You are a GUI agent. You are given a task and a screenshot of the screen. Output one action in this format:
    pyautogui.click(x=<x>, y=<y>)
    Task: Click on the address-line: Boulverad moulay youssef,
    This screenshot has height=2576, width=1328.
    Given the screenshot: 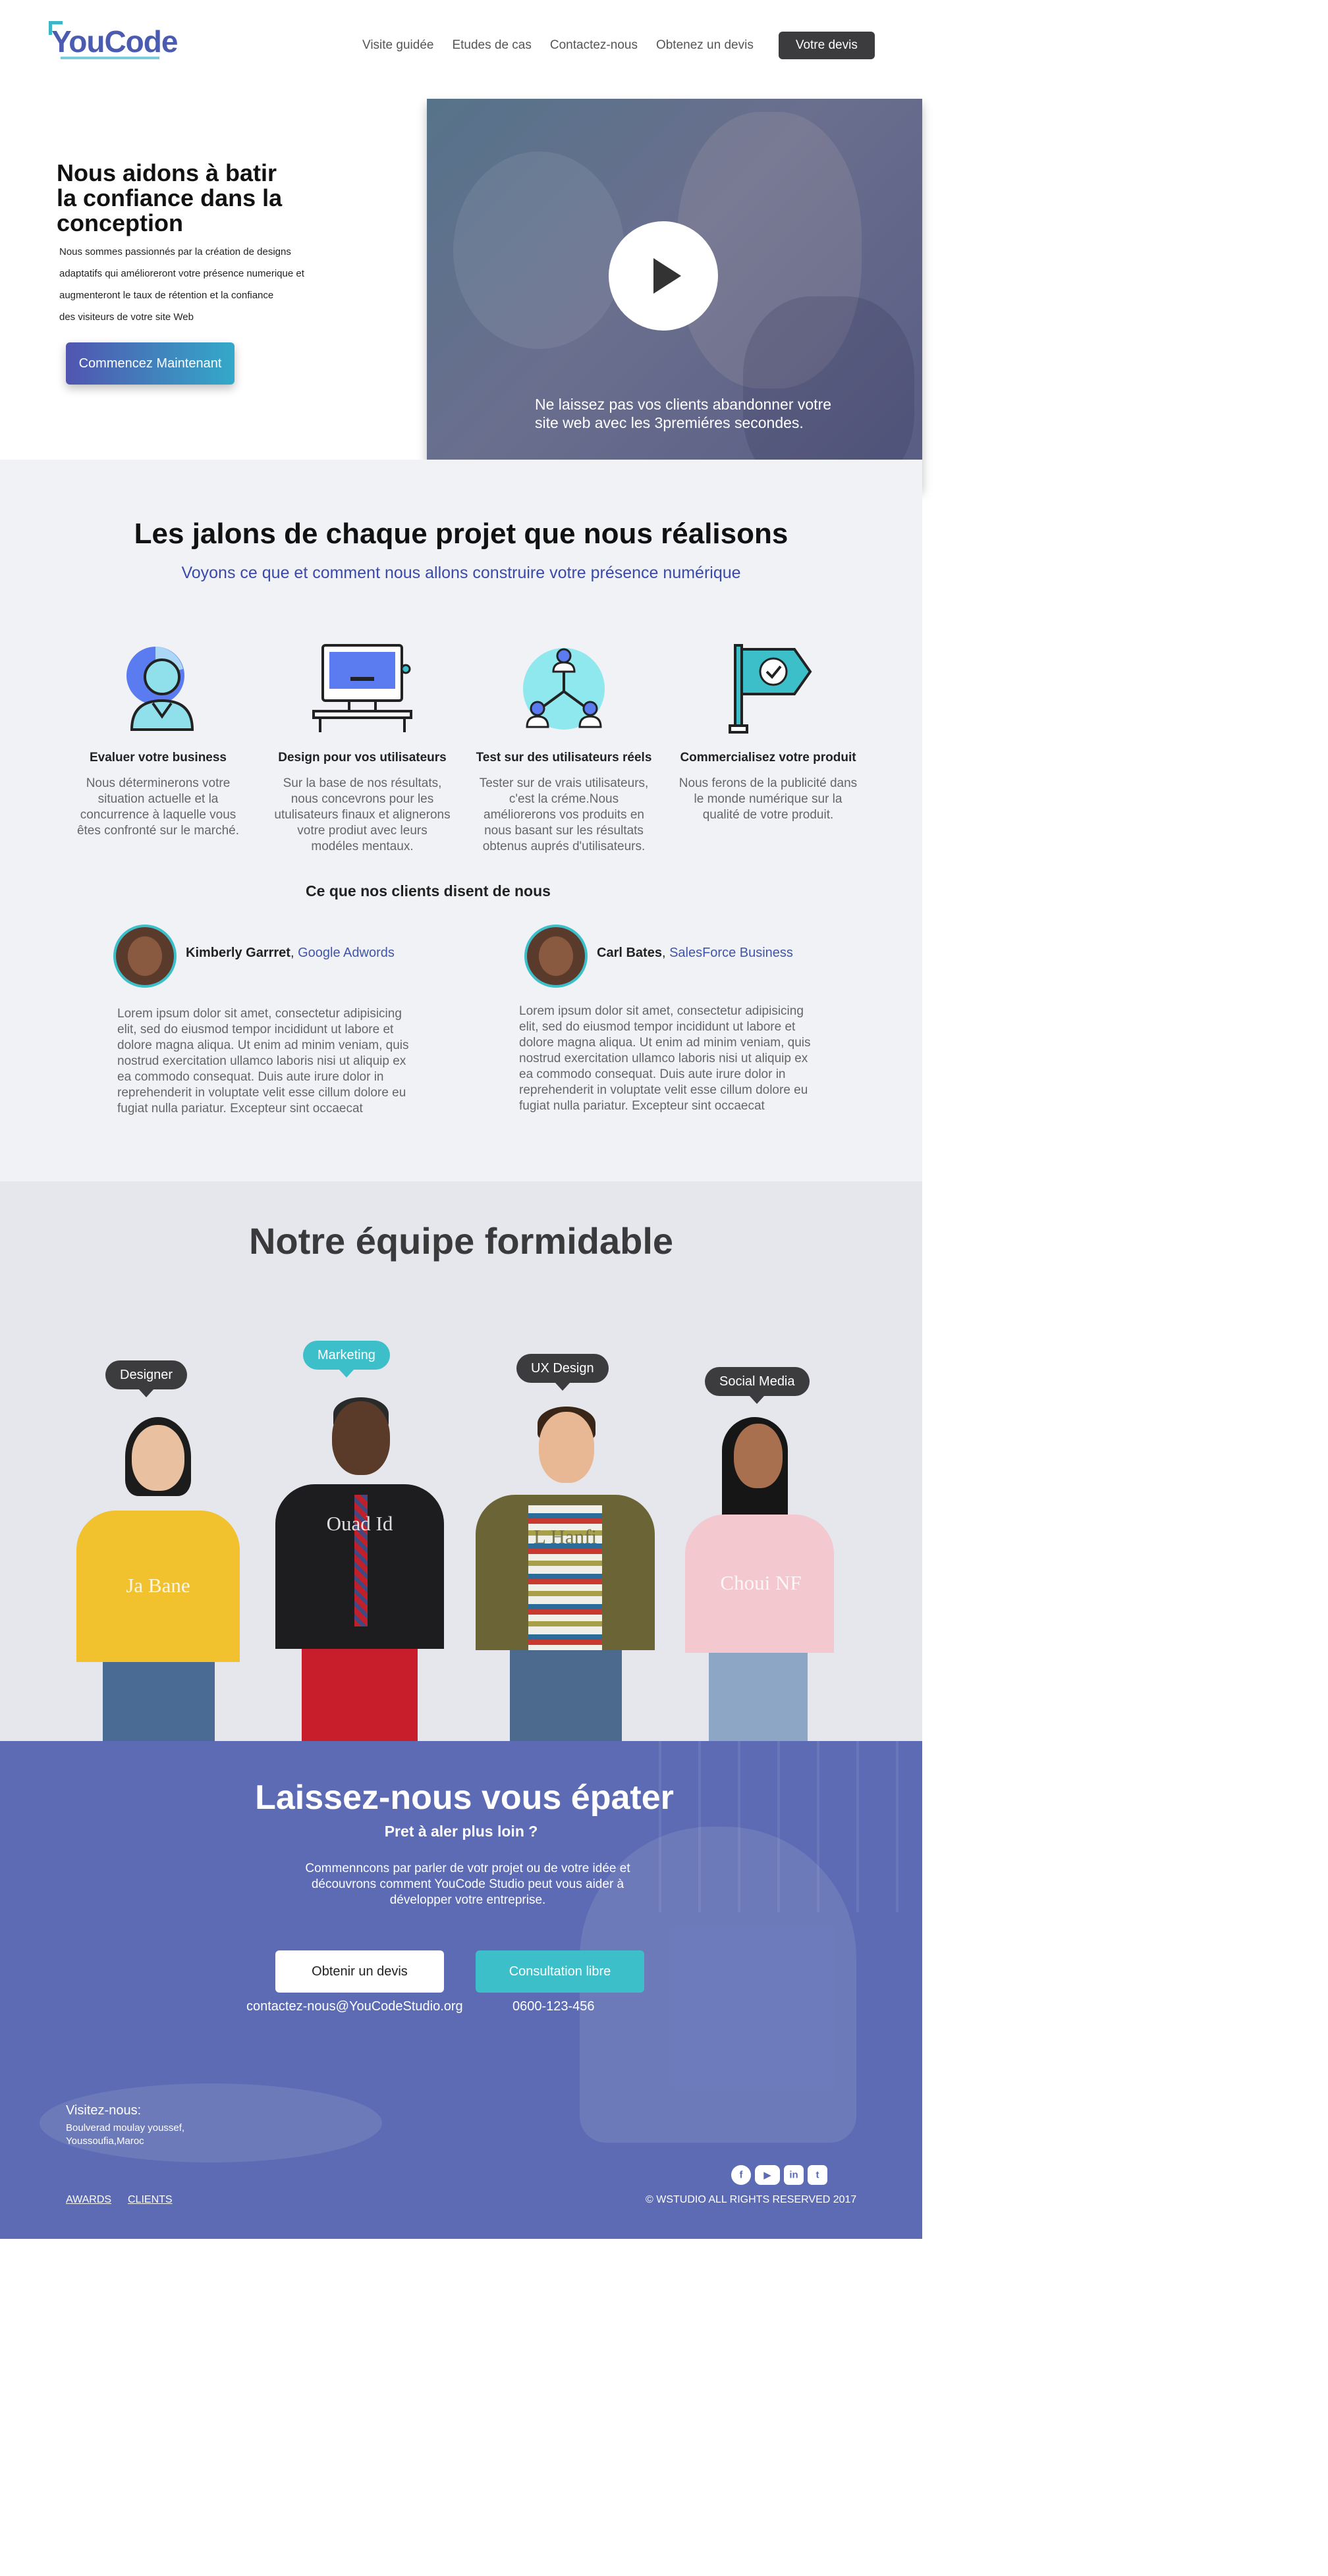 What is the action you would take?
    pyautogui.click(x=125, y=2127)
    